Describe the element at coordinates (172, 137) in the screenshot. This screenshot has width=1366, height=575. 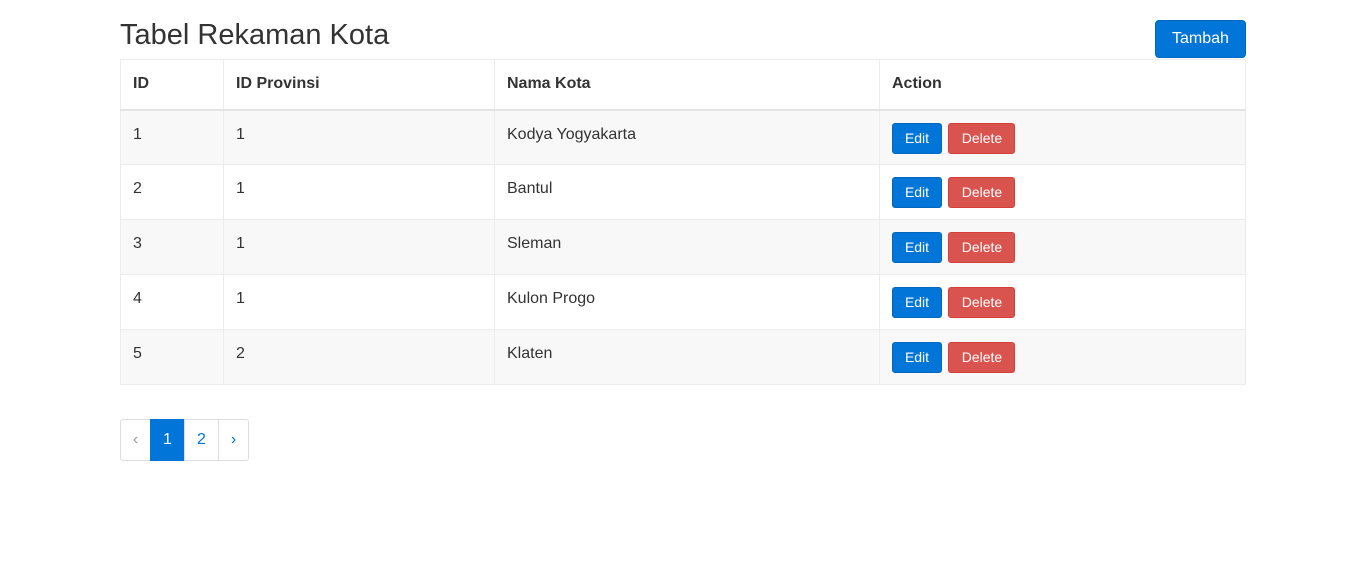
I see `cell-id: 1` at that location.